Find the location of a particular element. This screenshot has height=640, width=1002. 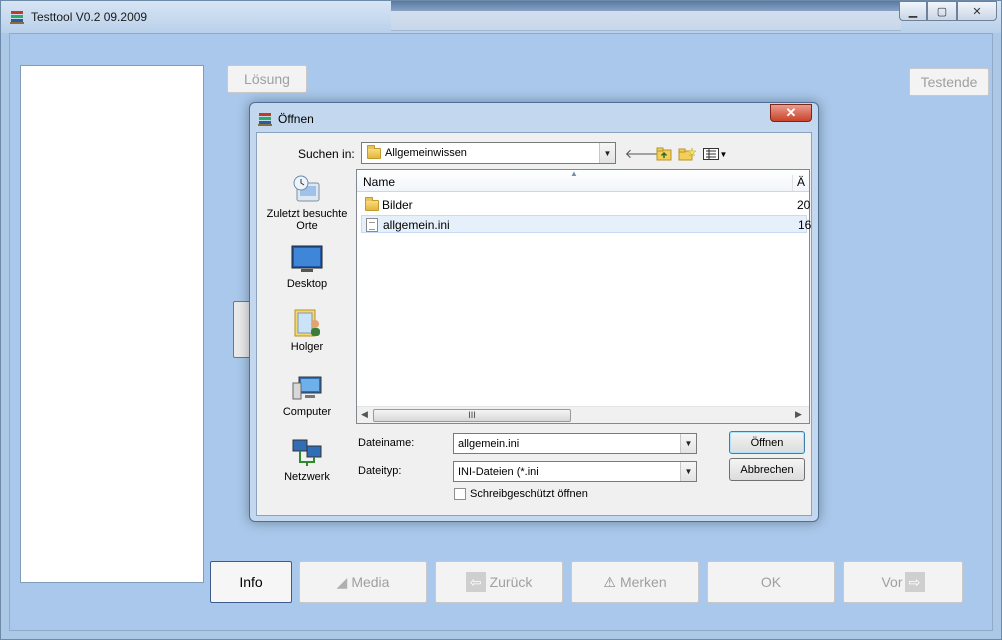

readonly-checkbox is located at coordinates (460, 494).